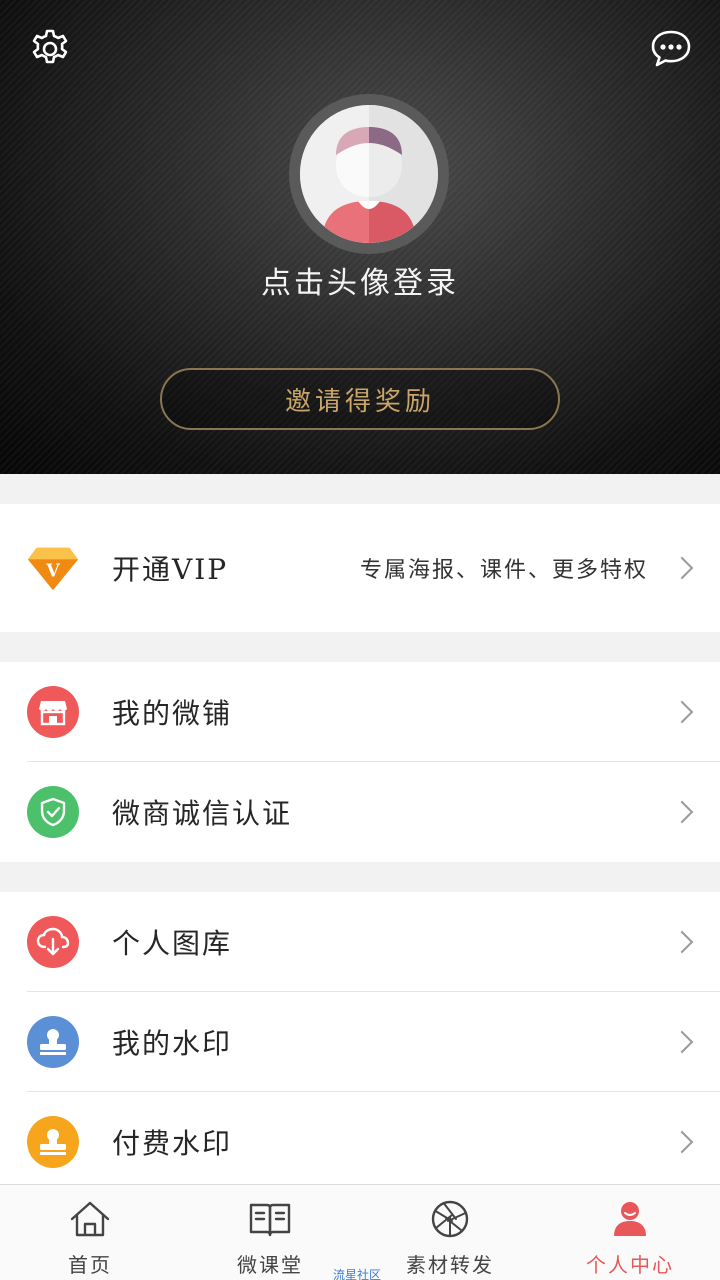  What do you see at coordinates (360, 399) in the screenshot?
I see `invite-reward-button: 邀请得奖励` at bounding box center [360, 399].